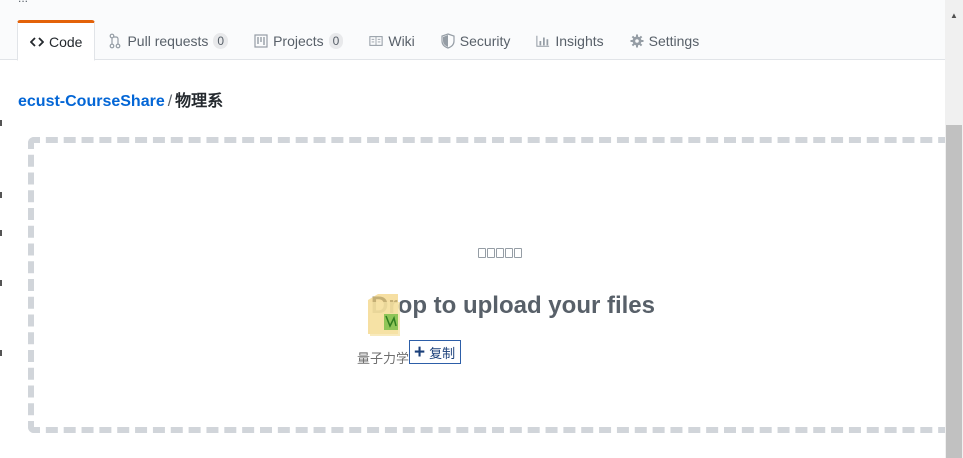 The image size is (963, 458). What do you see at coordinates (485, 41) in the screenshot?
I see `tab-label: Security` at bounding box center [485, 41].